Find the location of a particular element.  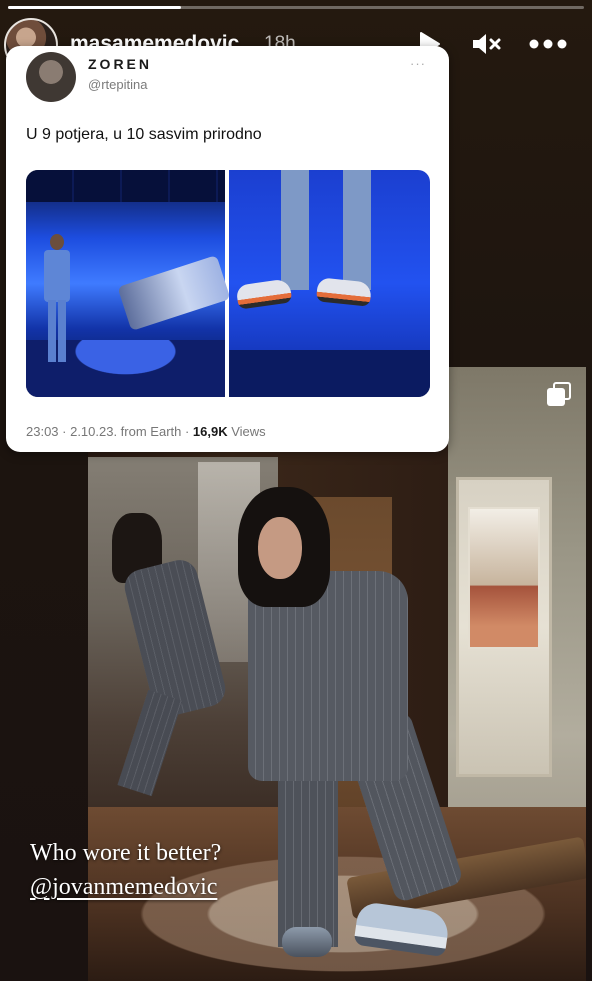

suit-pants is located at coordinates (308, 857).